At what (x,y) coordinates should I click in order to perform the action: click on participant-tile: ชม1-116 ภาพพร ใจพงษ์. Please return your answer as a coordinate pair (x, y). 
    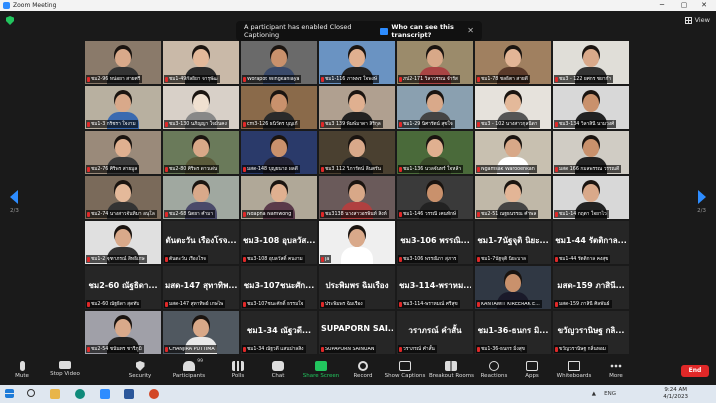
    Looking at the image, I should click on (357, 62).